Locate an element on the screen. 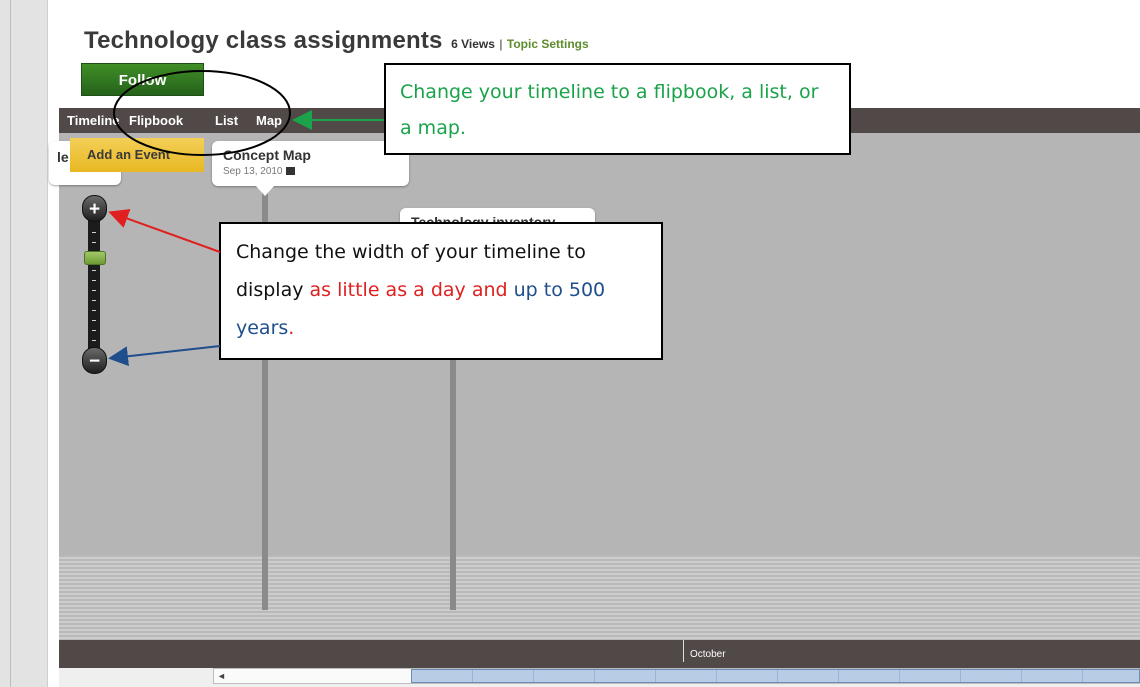 The image size is (1140, 687). blue-arrow-icon is located at coordinates (164, 356).